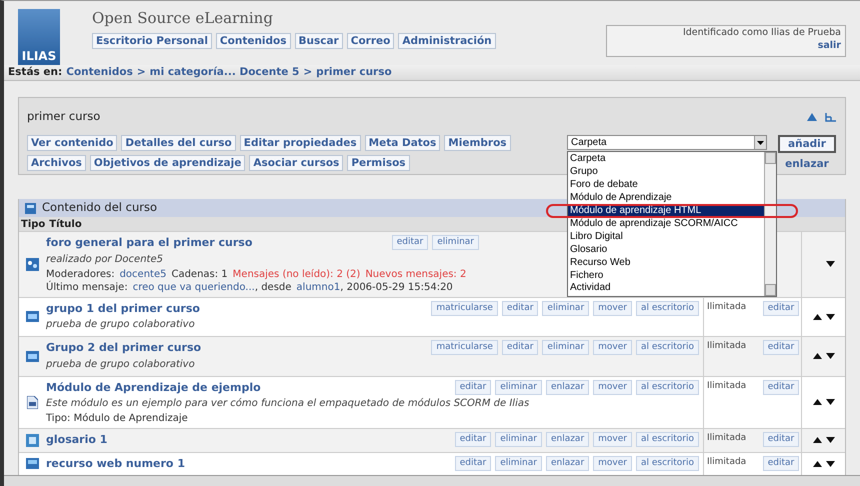 Image resolution: width=860 pixels, height=486 pixels. Describe the element at coordinates (115, 464) in the screenshot. I see `item-title: recurso web numero 1` at that location.